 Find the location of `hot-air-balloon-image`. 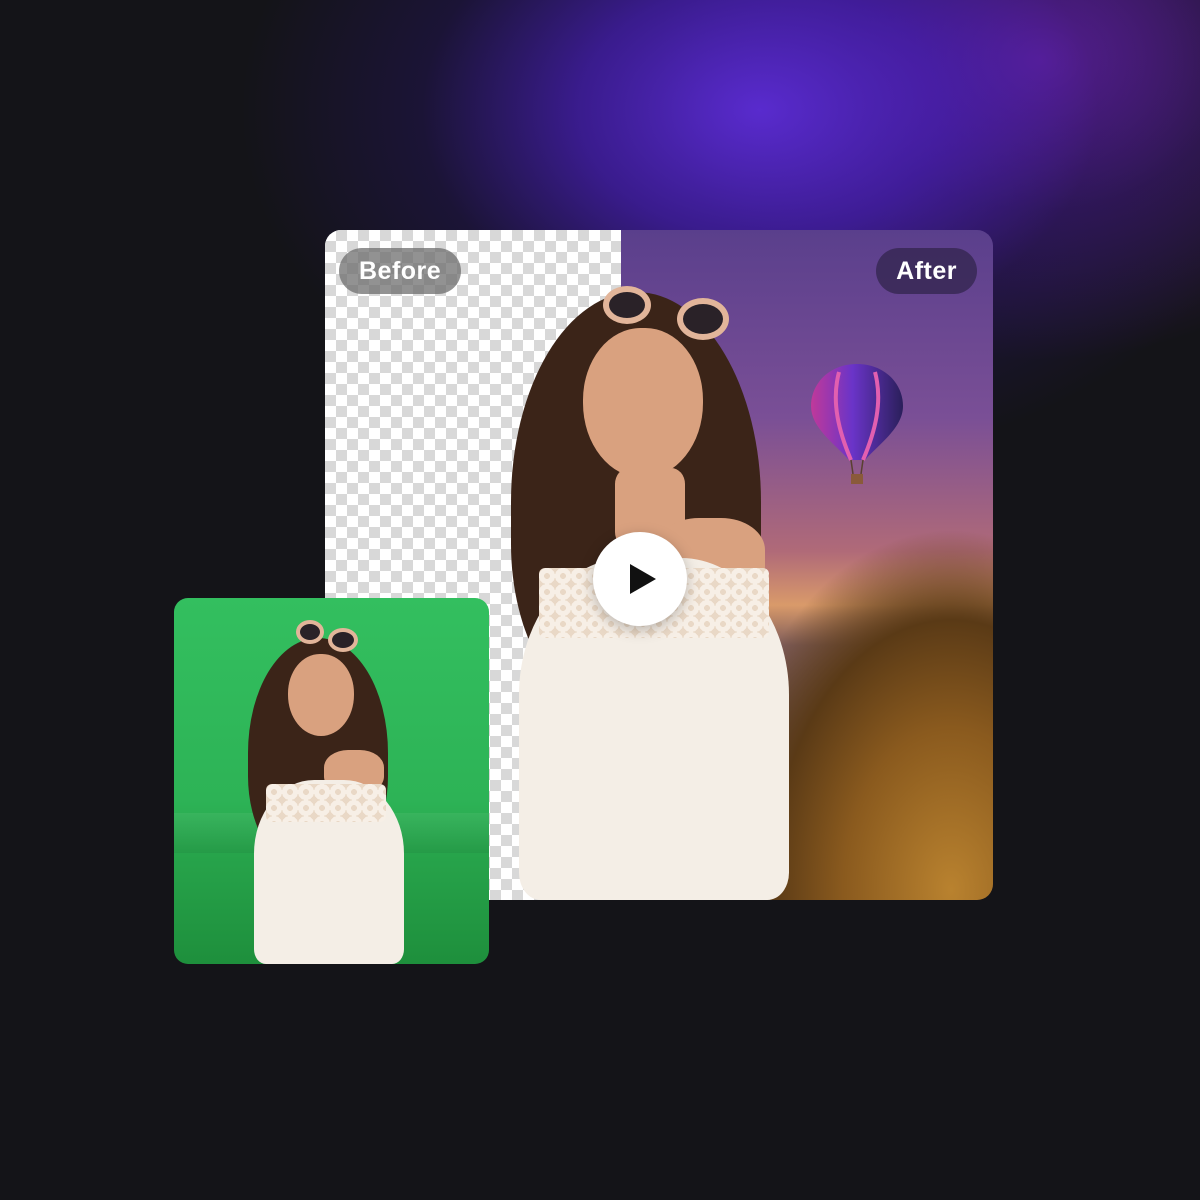

hot-air-balloon-image is located at coordinates (857, 424).